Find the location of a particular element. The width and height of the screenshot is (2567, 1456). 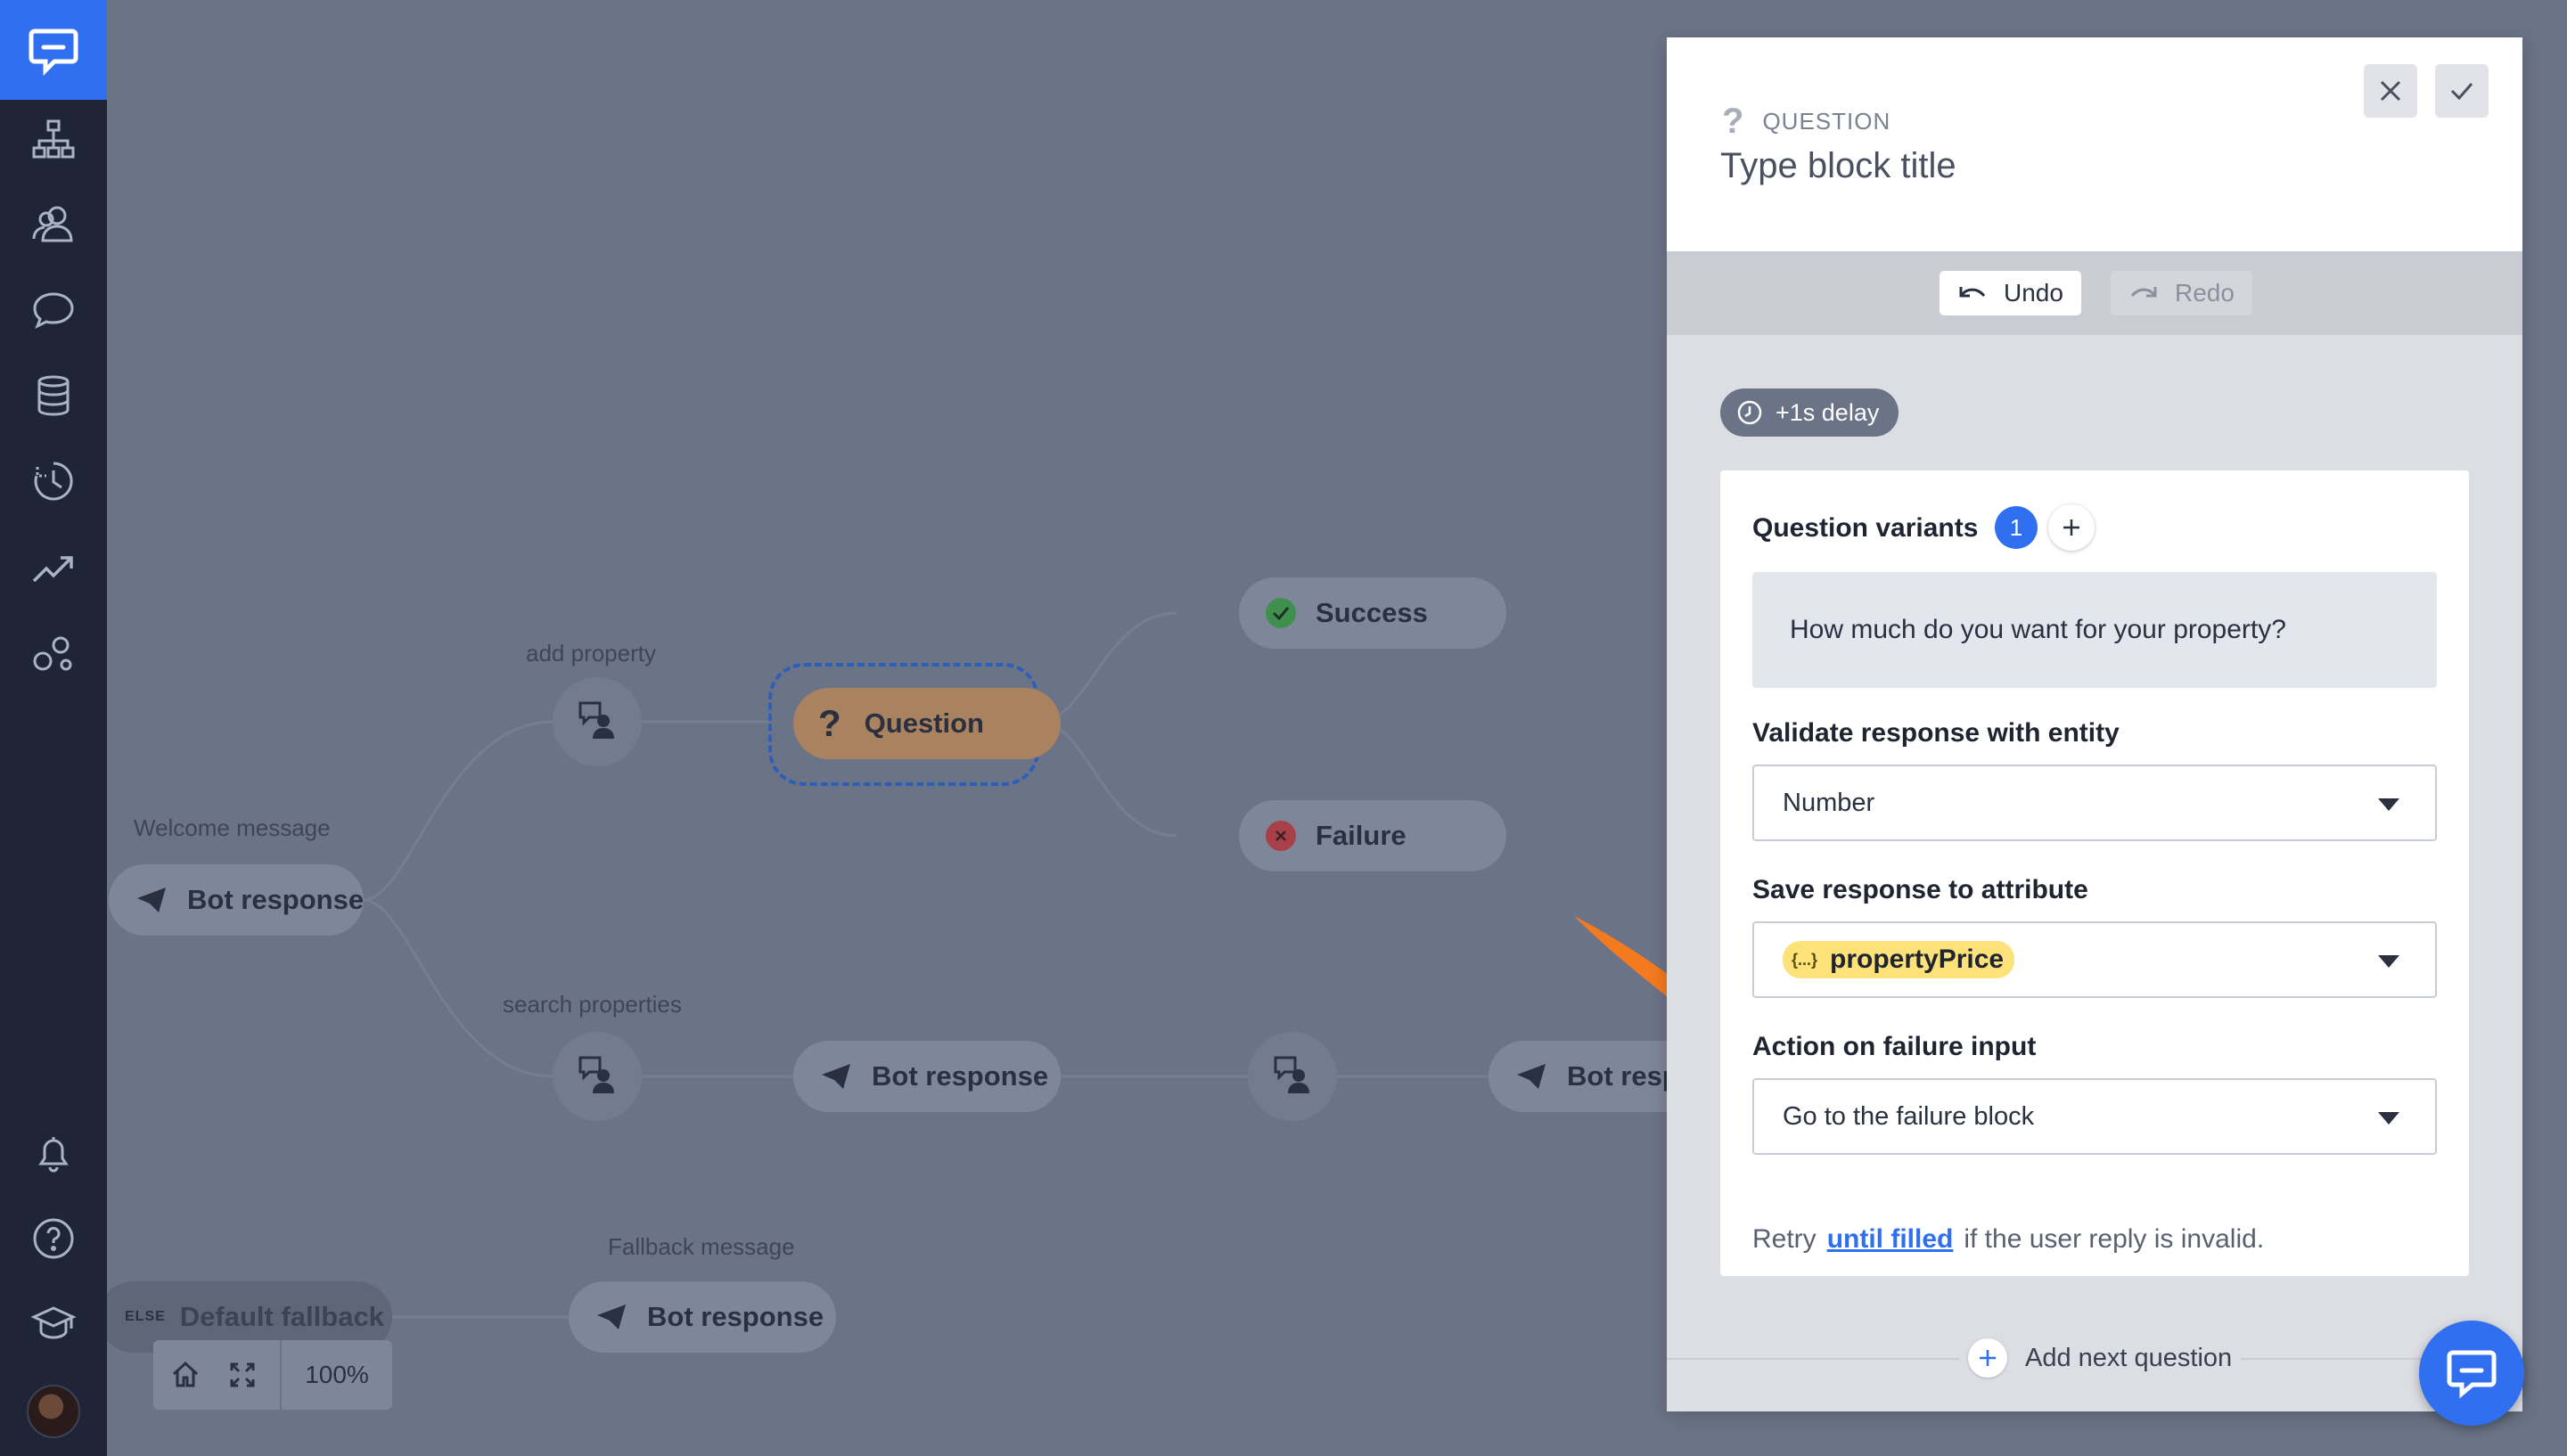

database-icon is located at coordinates (54, 395).